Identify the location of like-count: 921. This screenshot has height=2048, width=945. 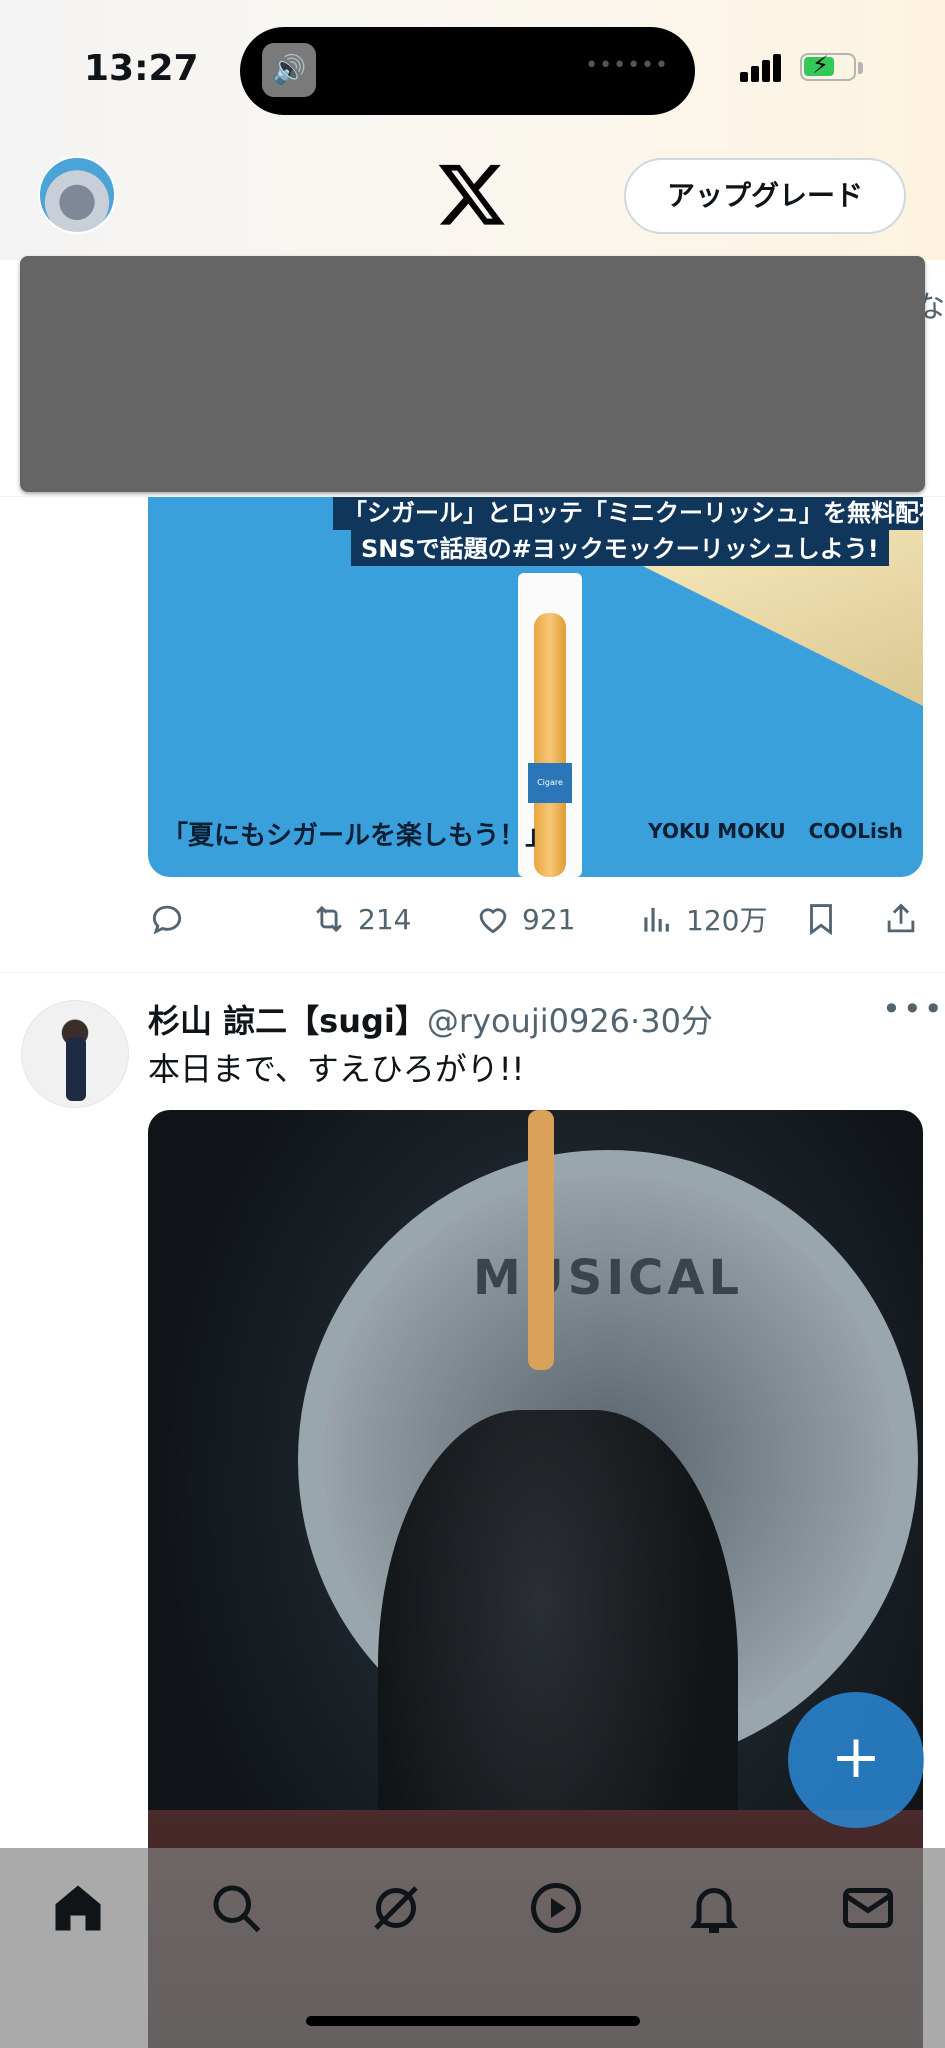
(549, 919).